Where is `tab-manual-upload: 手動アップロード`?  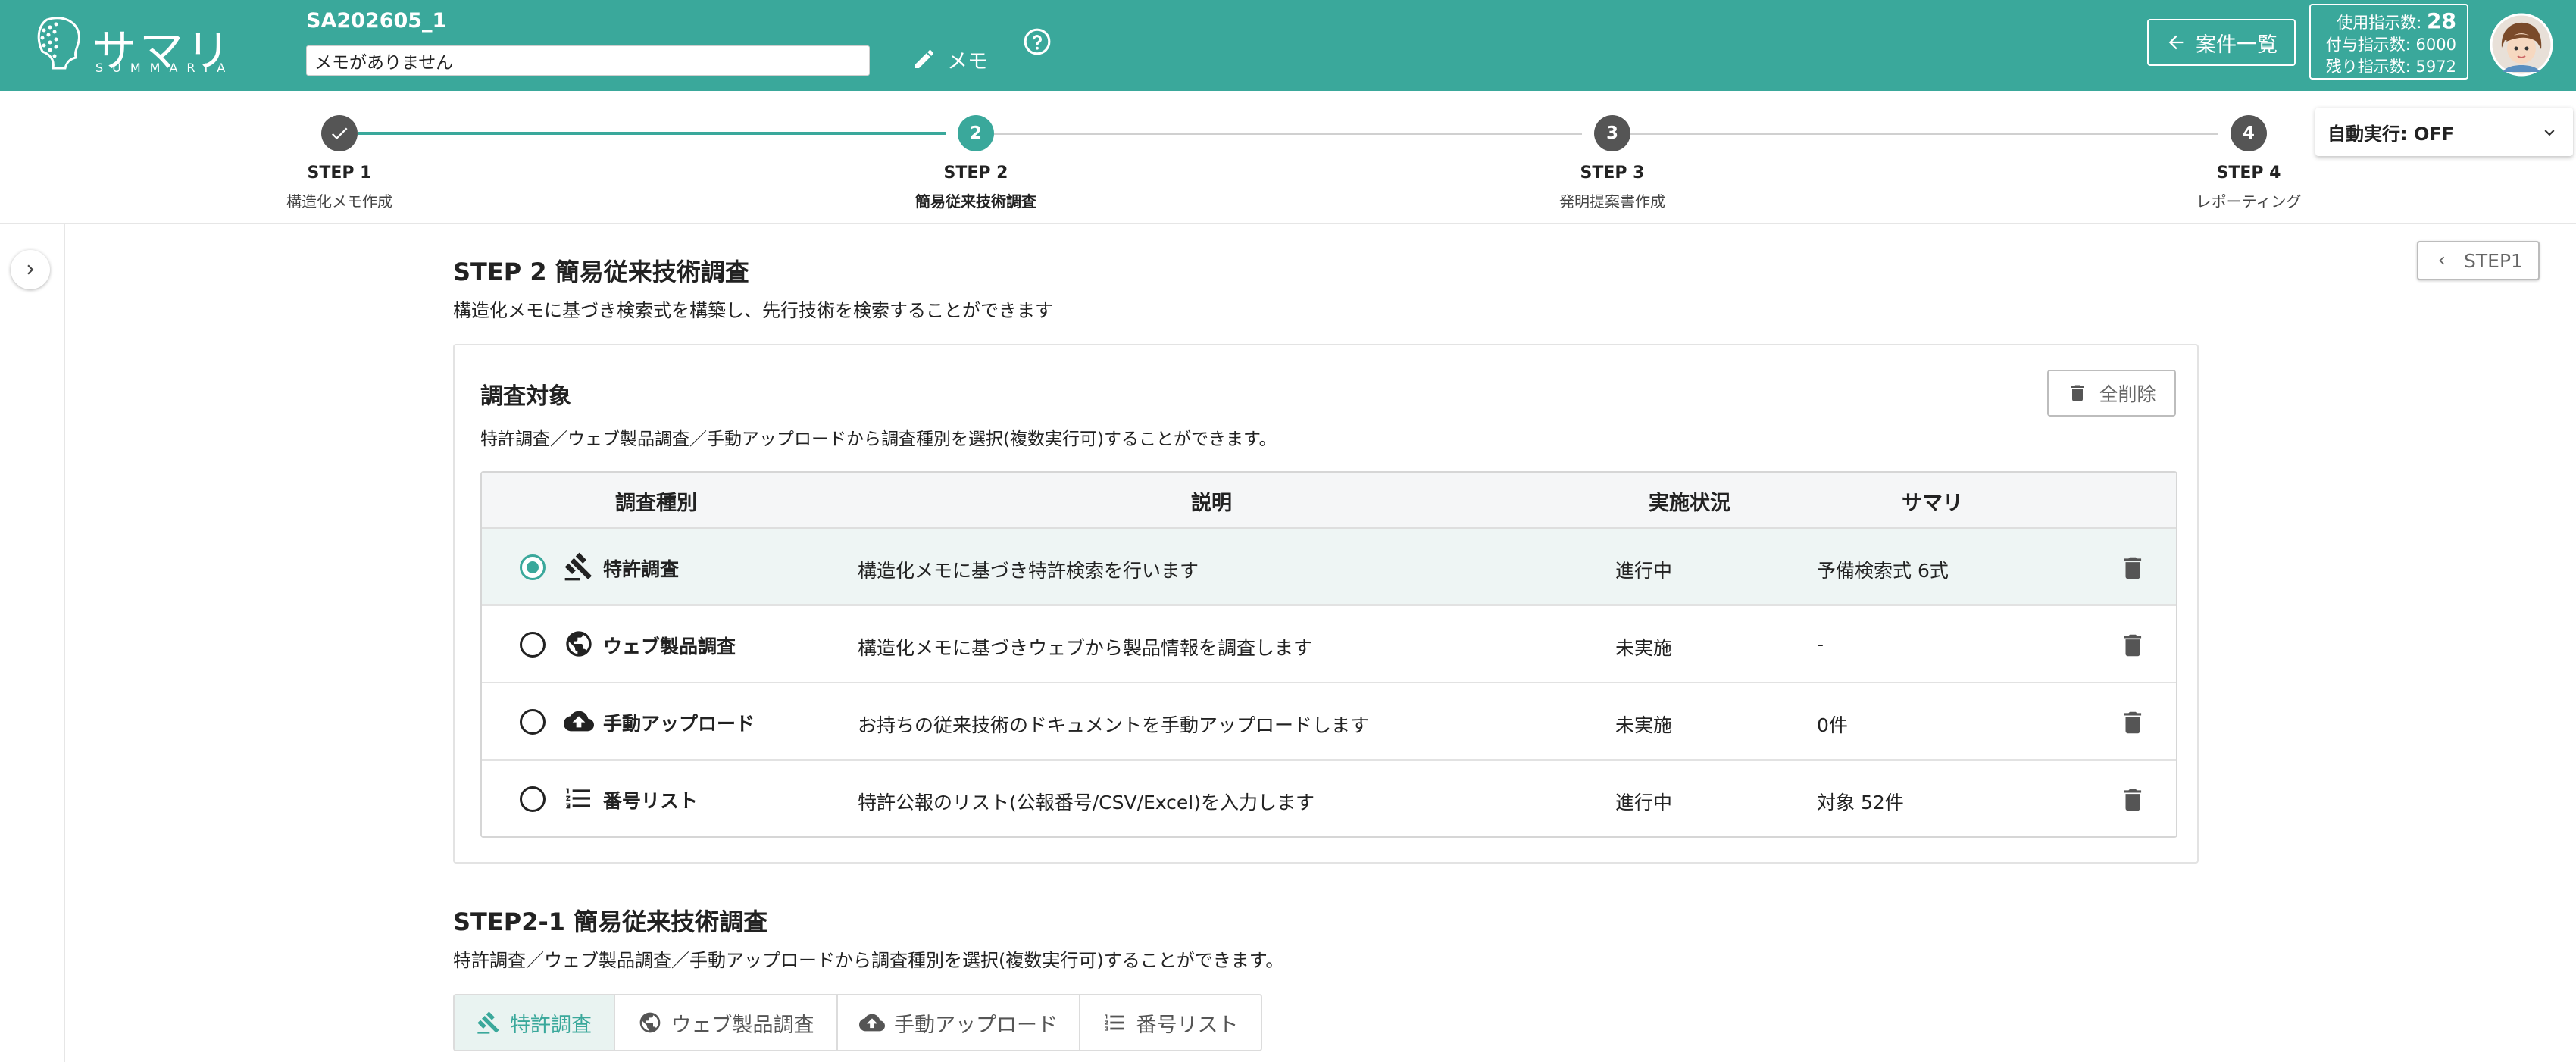 tab-manual-upload: 手動アップロード is located at coordinates (959, 1022).